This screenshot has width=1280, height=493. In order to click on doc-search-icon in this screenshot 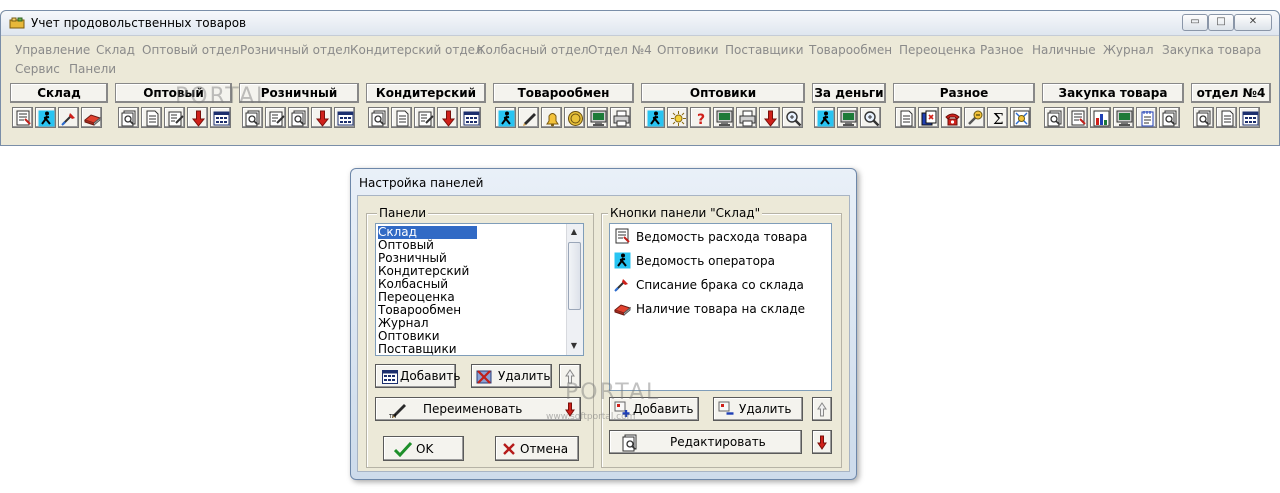, I will do `click(1169, 118)`.